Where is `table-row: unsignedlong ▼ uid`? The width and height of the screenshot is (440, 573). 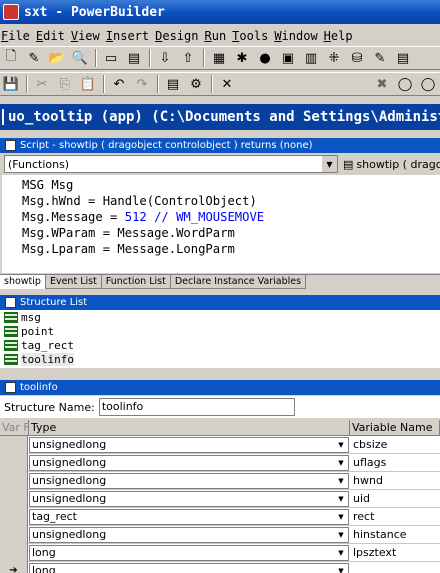 table-row: unsignedlong ▼ uid is located at coordinates (220, 498).